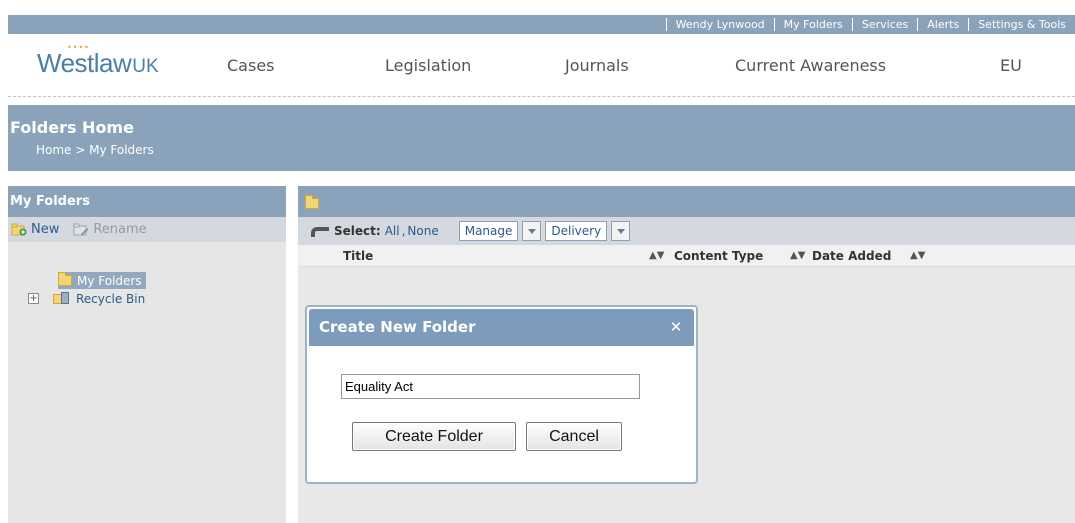 This screenshot has width=1075, height=523. I want to click on dialog-header: Create New Folder ✕, so click(501, 327).